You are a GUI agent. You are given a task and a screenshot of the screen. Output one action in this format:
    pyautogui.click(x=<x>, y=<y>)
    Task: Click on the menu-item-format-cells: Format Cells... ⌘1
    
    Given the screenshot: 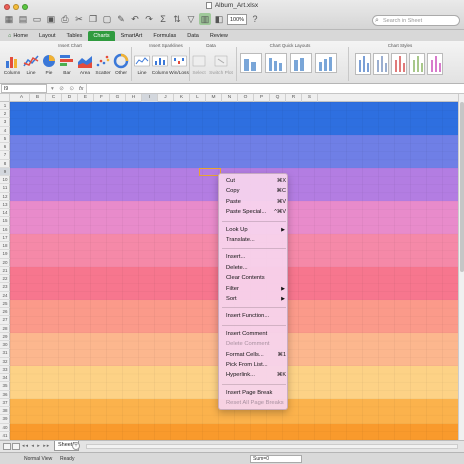 What is the action you would take?
    pyautogui.click(x=254, y=355)
    